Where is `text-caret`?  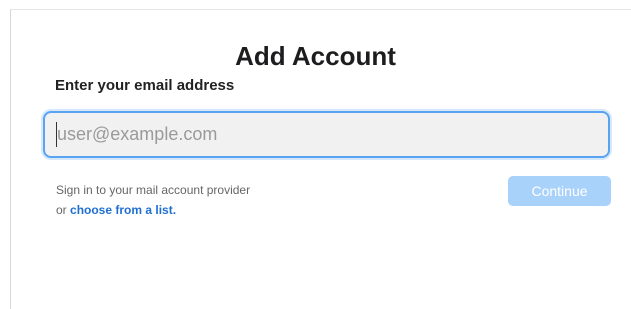
text-caret is located at coordinates (56, 134).